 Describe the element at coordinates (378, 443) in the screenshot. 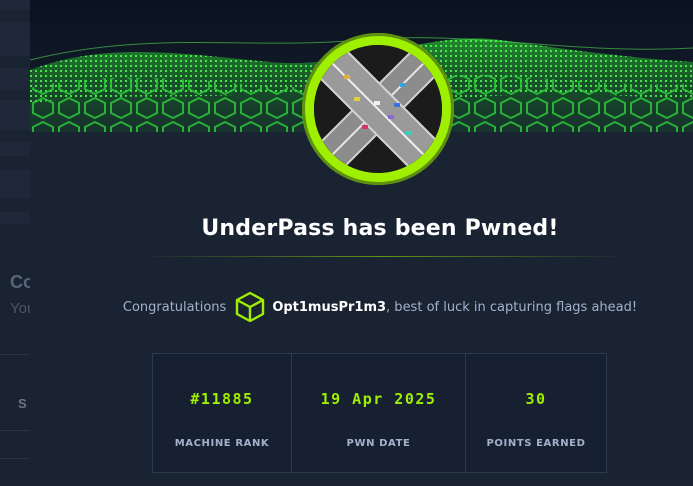

I see `stat-label: PWN DATE` at that location.